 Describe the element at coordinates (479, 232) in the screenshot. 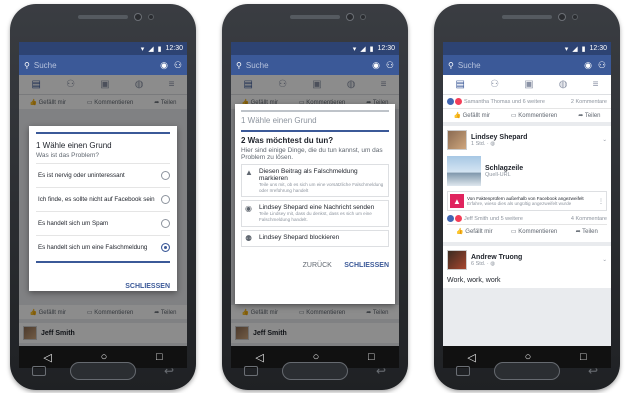

I see `like-label: Gefällt mir` at that location.